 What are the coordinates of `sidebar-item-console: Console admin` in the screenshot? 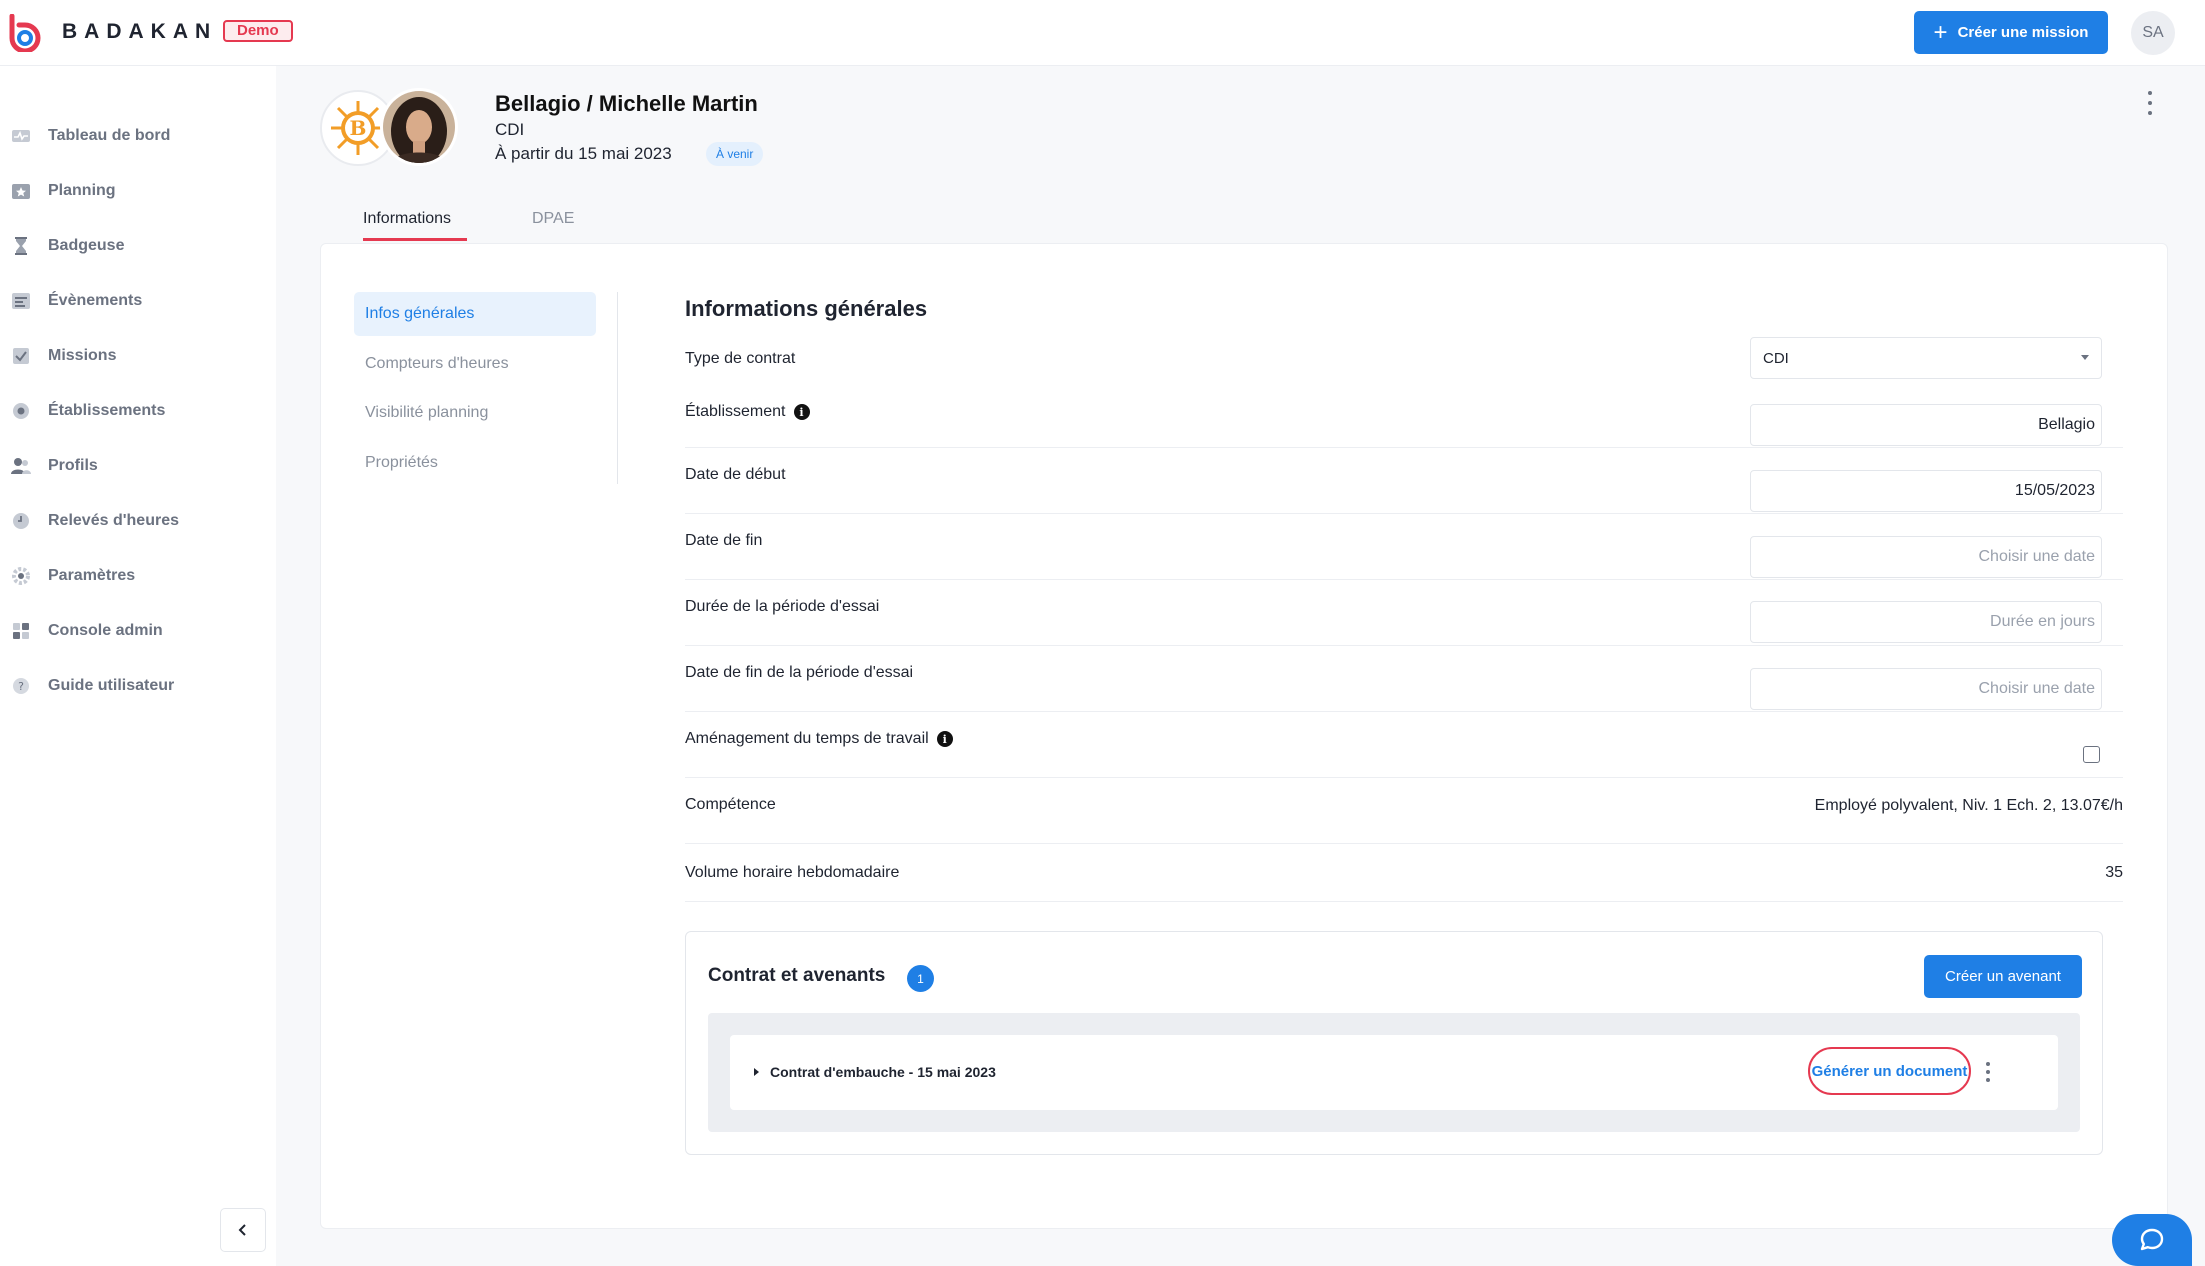 It's located at (138, 631).